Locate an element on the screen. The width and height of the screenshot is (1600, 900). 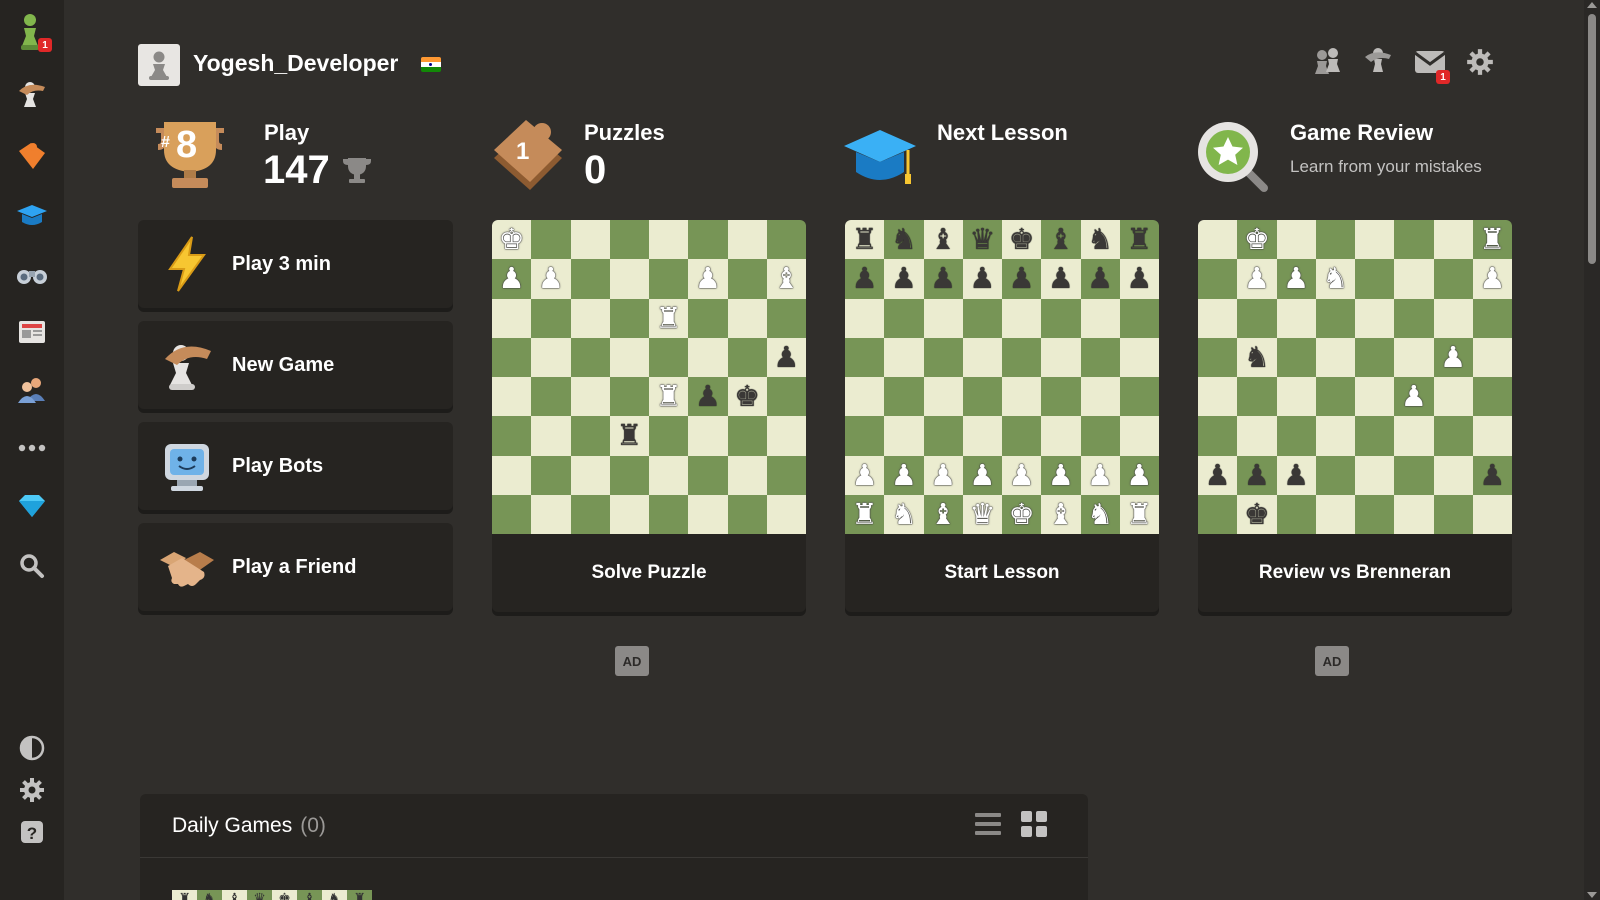
list-view-button is located at coordinates (988, 826).